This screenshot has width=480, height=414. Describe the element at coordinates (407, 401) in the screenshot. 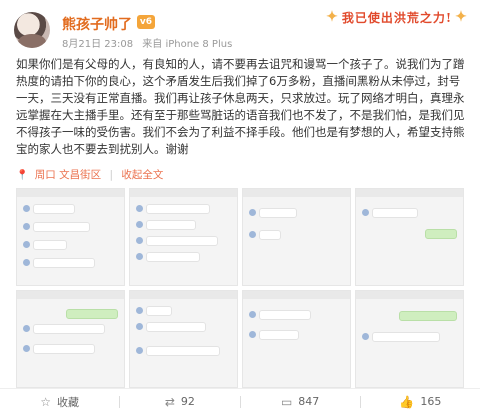

I see `thumbs-up-icon: 👍` at that location.